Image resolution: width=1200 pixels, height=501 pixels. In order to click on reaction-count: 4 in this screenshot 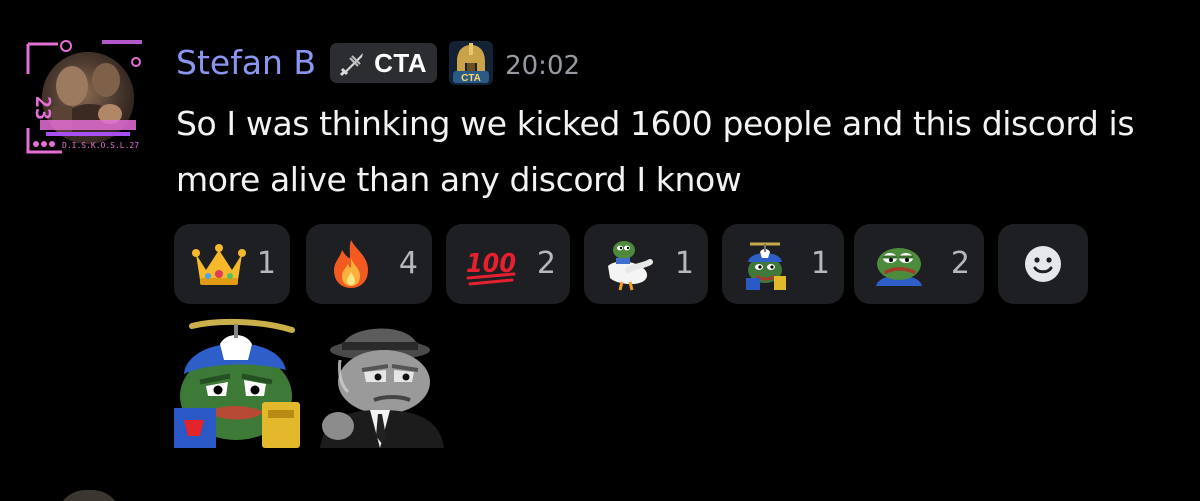, I will do `click(408, 263)`.